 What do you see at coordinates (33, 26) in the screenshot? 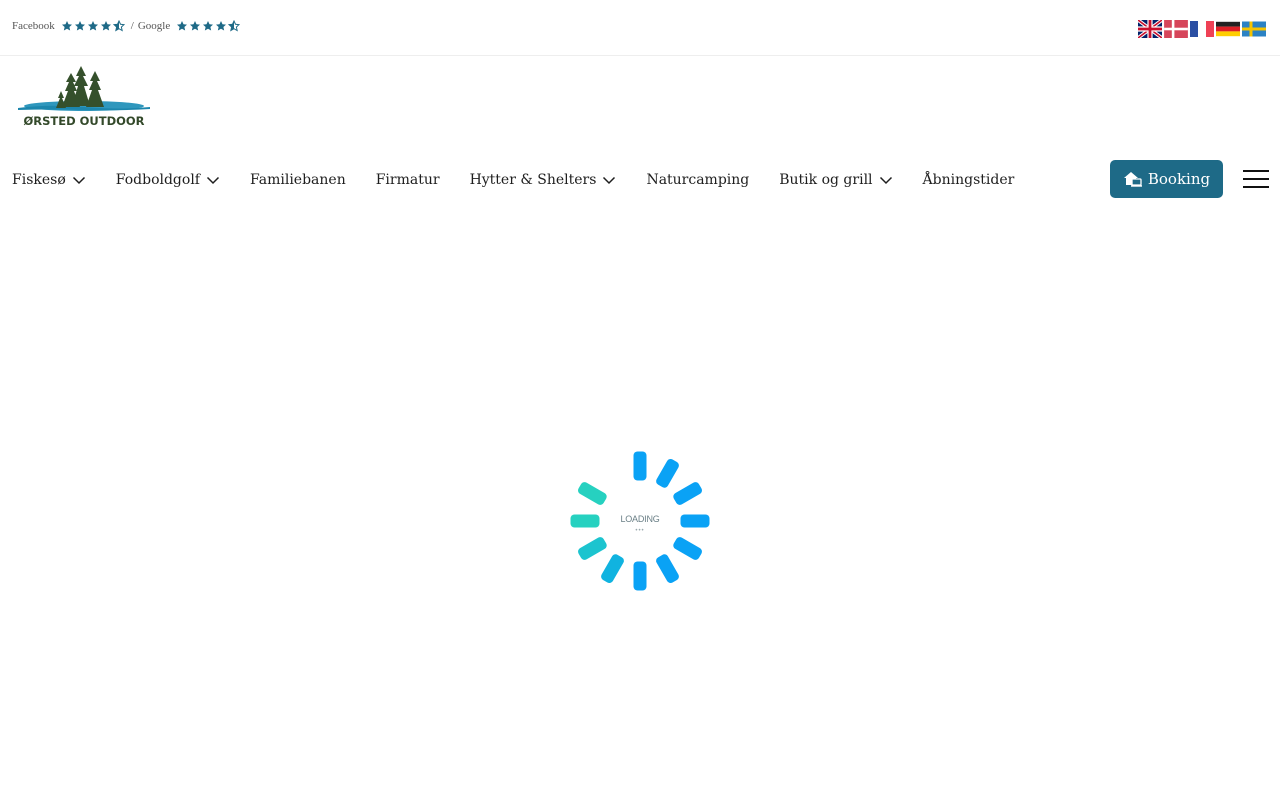
I see `facebook-label: Facebook` at bounding box center [33, 26].